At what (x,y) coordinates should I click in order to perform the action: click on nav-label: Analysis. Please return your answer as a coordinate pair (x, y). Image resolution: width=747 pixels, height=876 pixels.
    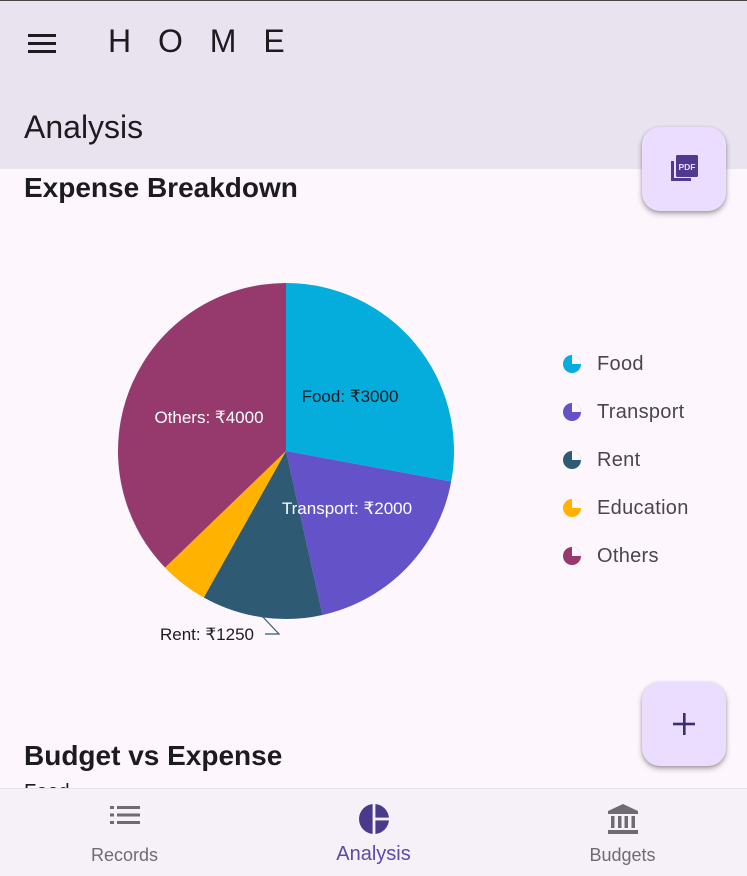
    Looking at the image, I should click on (373, 854).